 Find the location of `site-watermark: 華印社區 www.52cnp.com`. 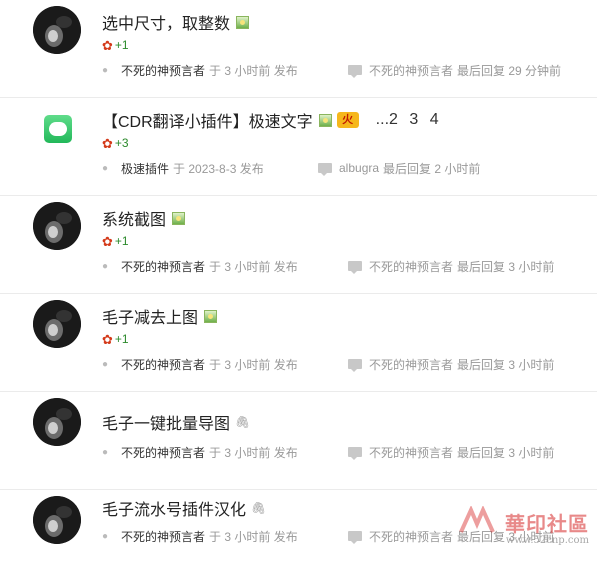

site-watermark: 華印社區 www.52cnp.com is located at coordinates (524, 526).